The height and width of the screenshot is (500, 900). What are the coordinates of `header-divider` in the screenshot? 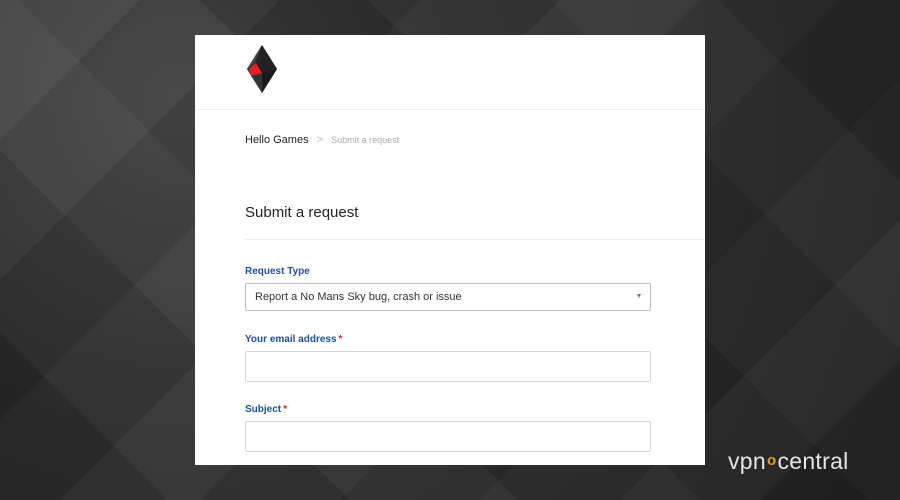 It's located at (450, 109).